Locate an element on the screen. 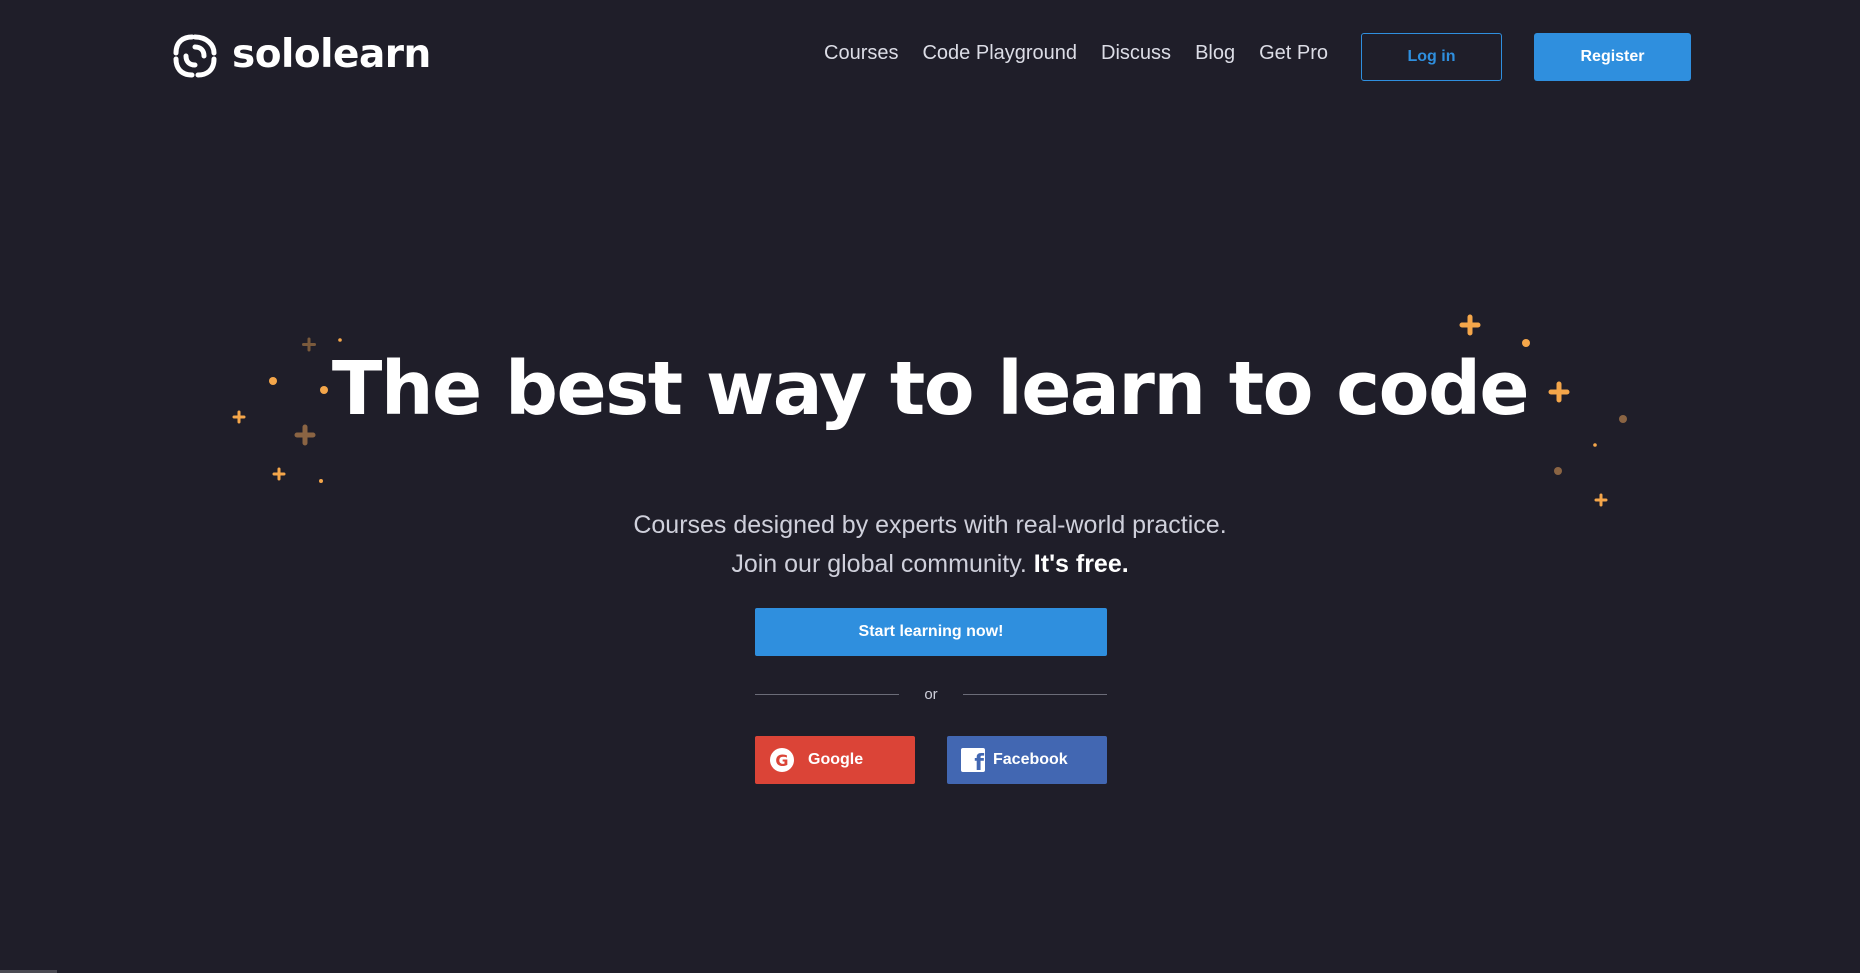 Image resolution: width=1860 pixels, height=973 pixels. google-signin-button: G Google is located at coordinates (835, 760).